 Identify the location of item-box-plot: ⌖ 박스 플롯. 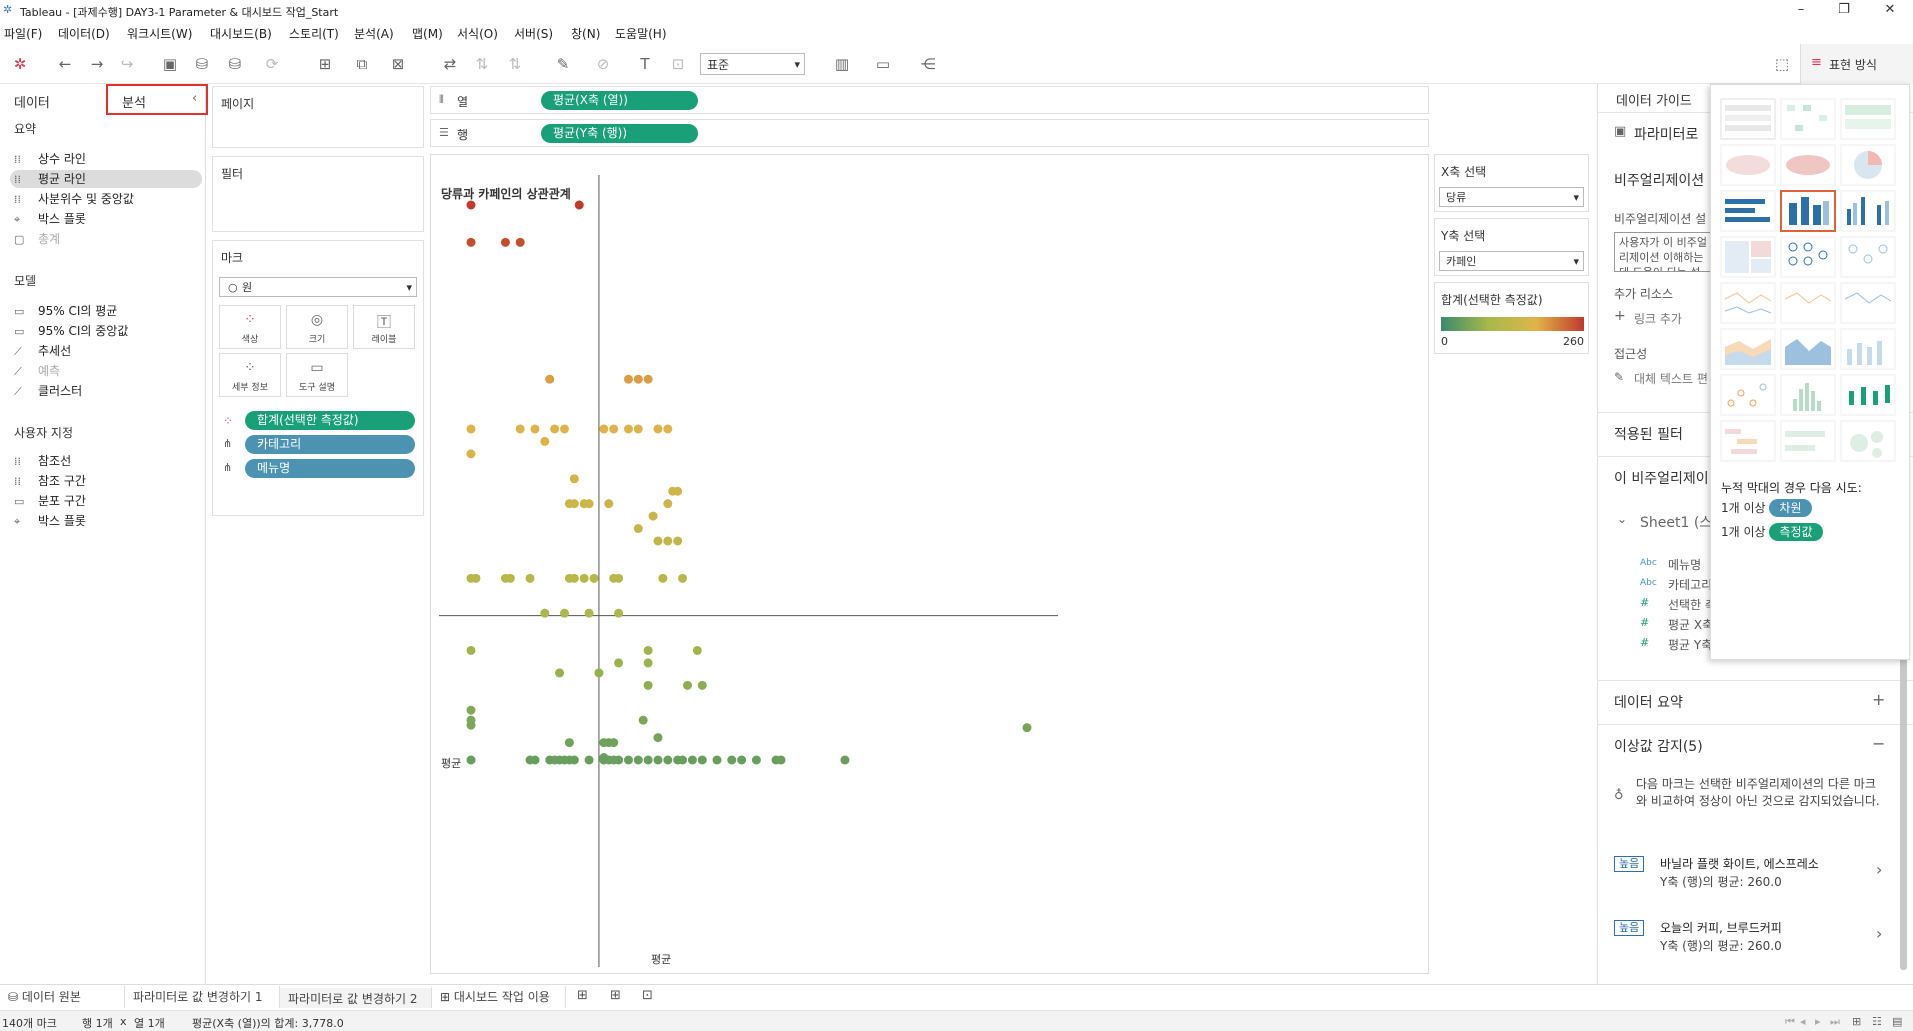
(50, 219).